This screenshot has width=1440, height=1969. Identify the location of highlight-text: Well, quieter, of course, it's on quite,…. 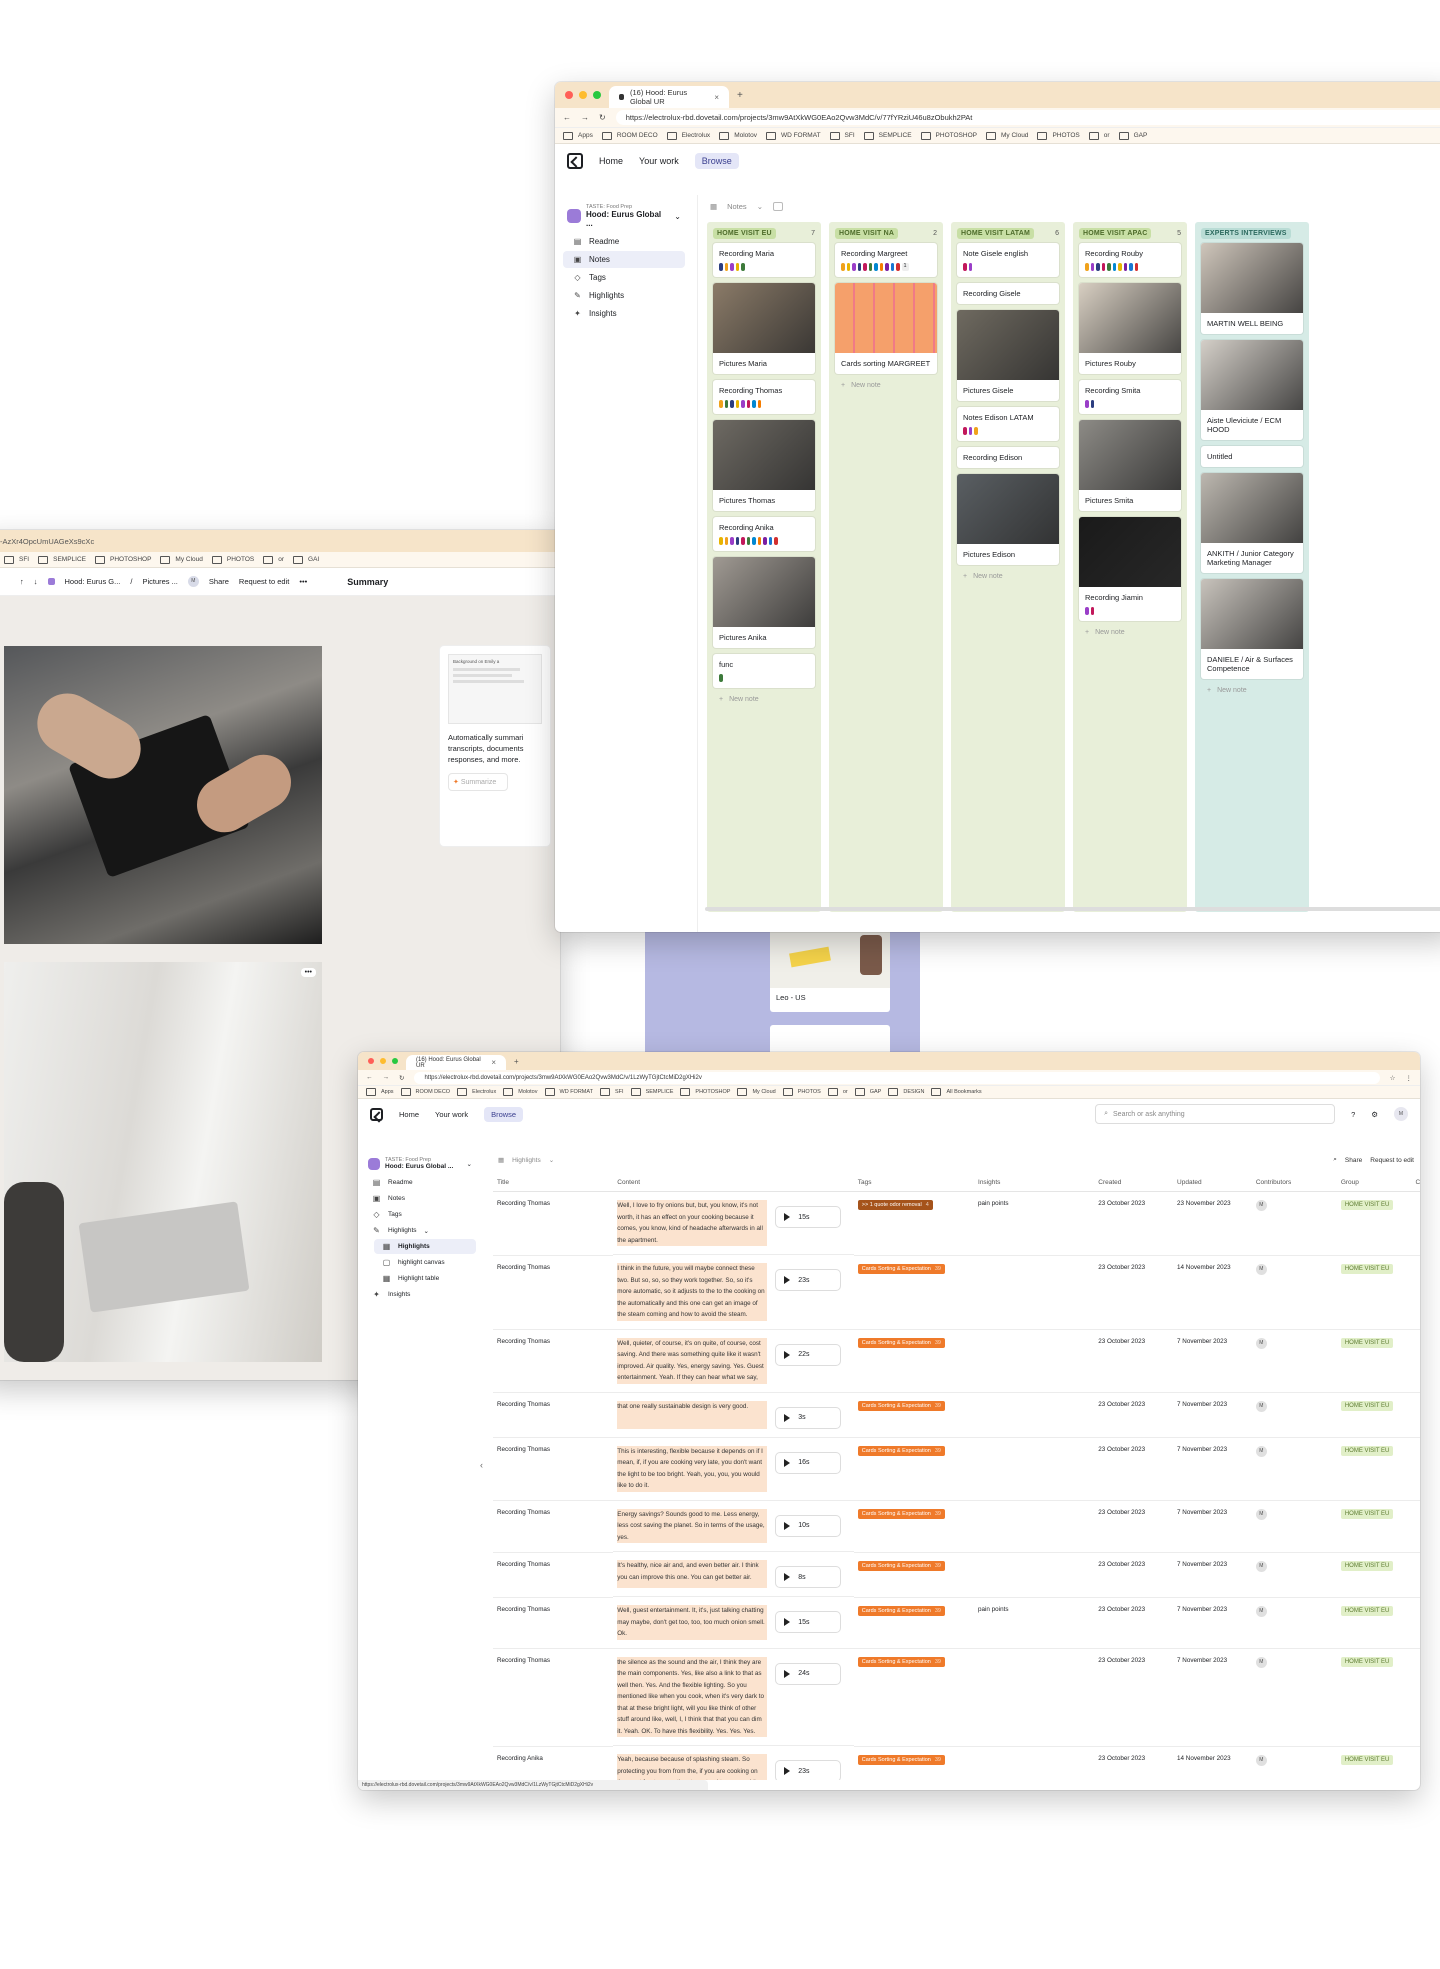
(692, 1360).